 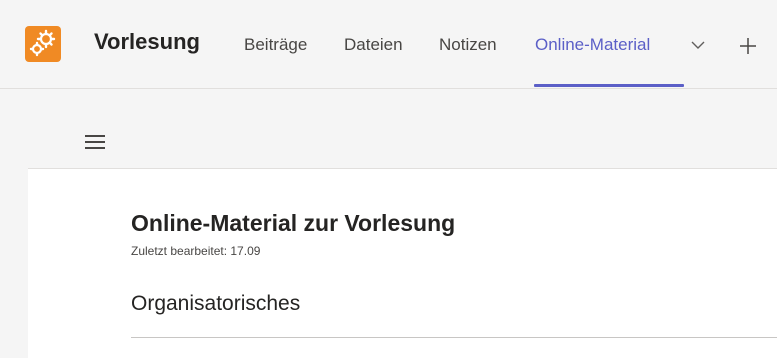 I want to click on hamburger-menu-icon, so click(x=95, y=142).